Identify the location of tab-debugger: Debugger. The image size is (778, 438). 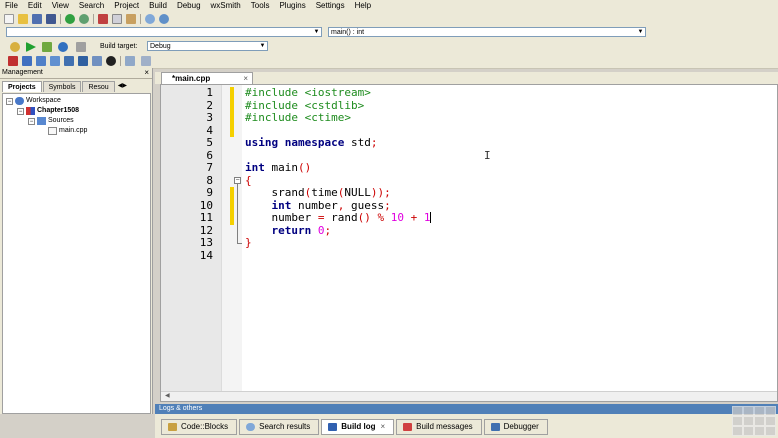
(515, 427).